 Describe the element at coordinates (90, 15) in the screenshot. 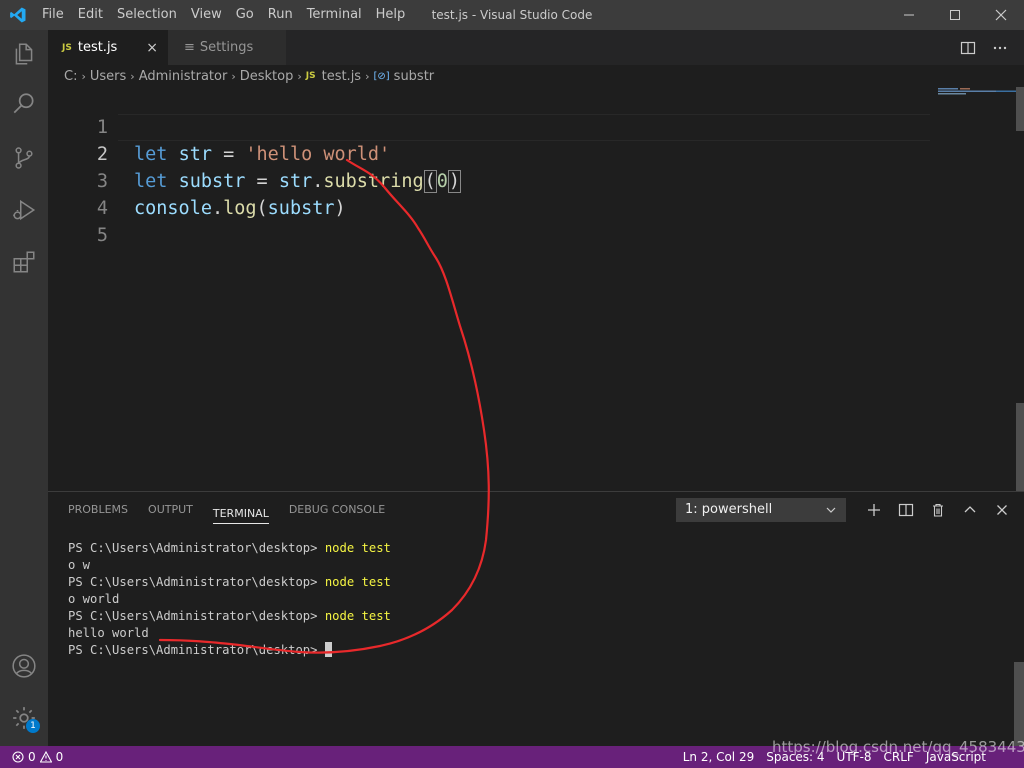

I see `menu-edit: Edit` at that location.